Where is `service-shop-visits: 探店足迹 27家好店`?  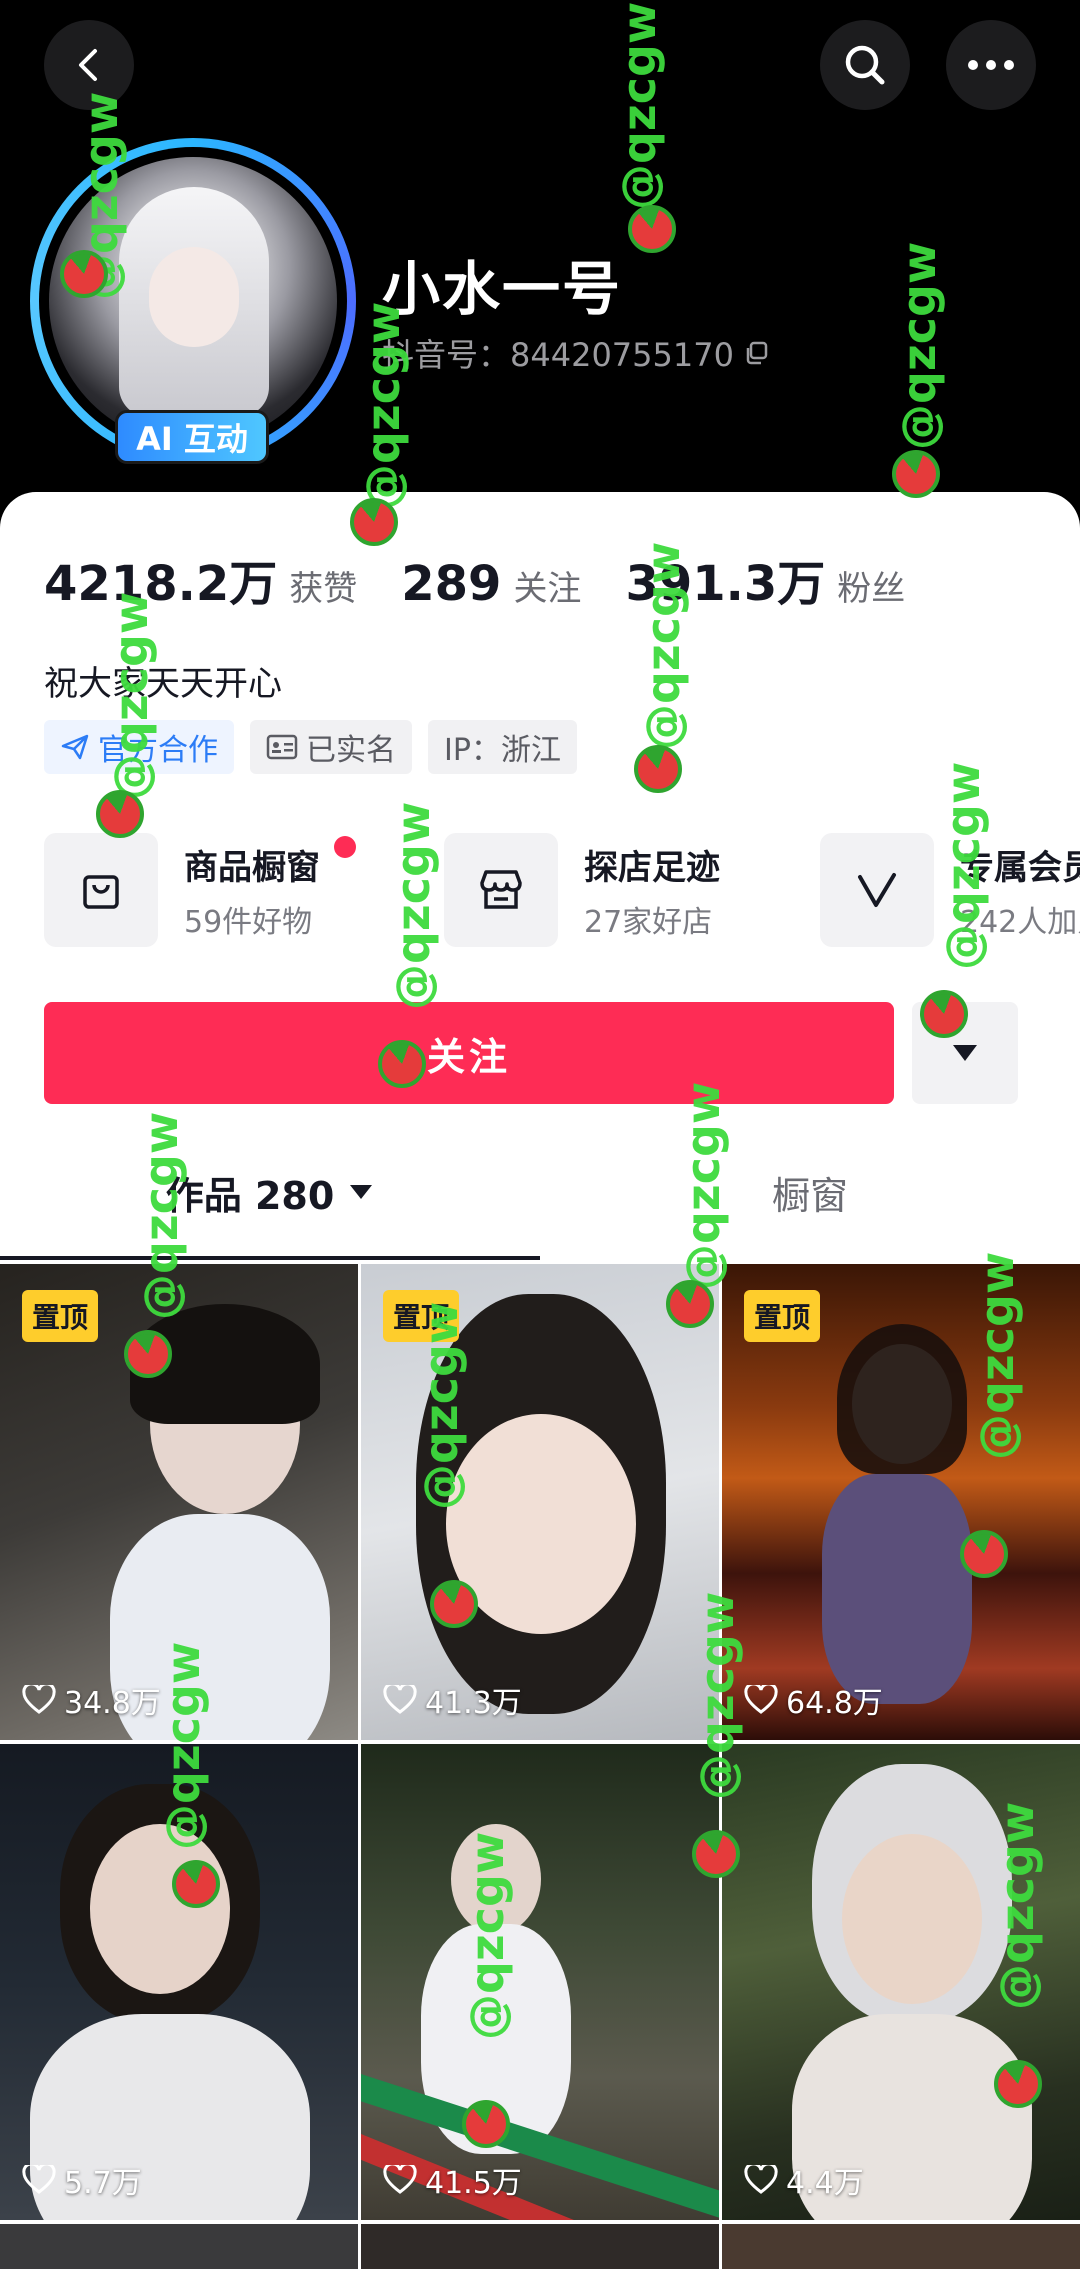 service-shop-visits: 探店足迹 27家好店 is located at coordinates (582, 890).